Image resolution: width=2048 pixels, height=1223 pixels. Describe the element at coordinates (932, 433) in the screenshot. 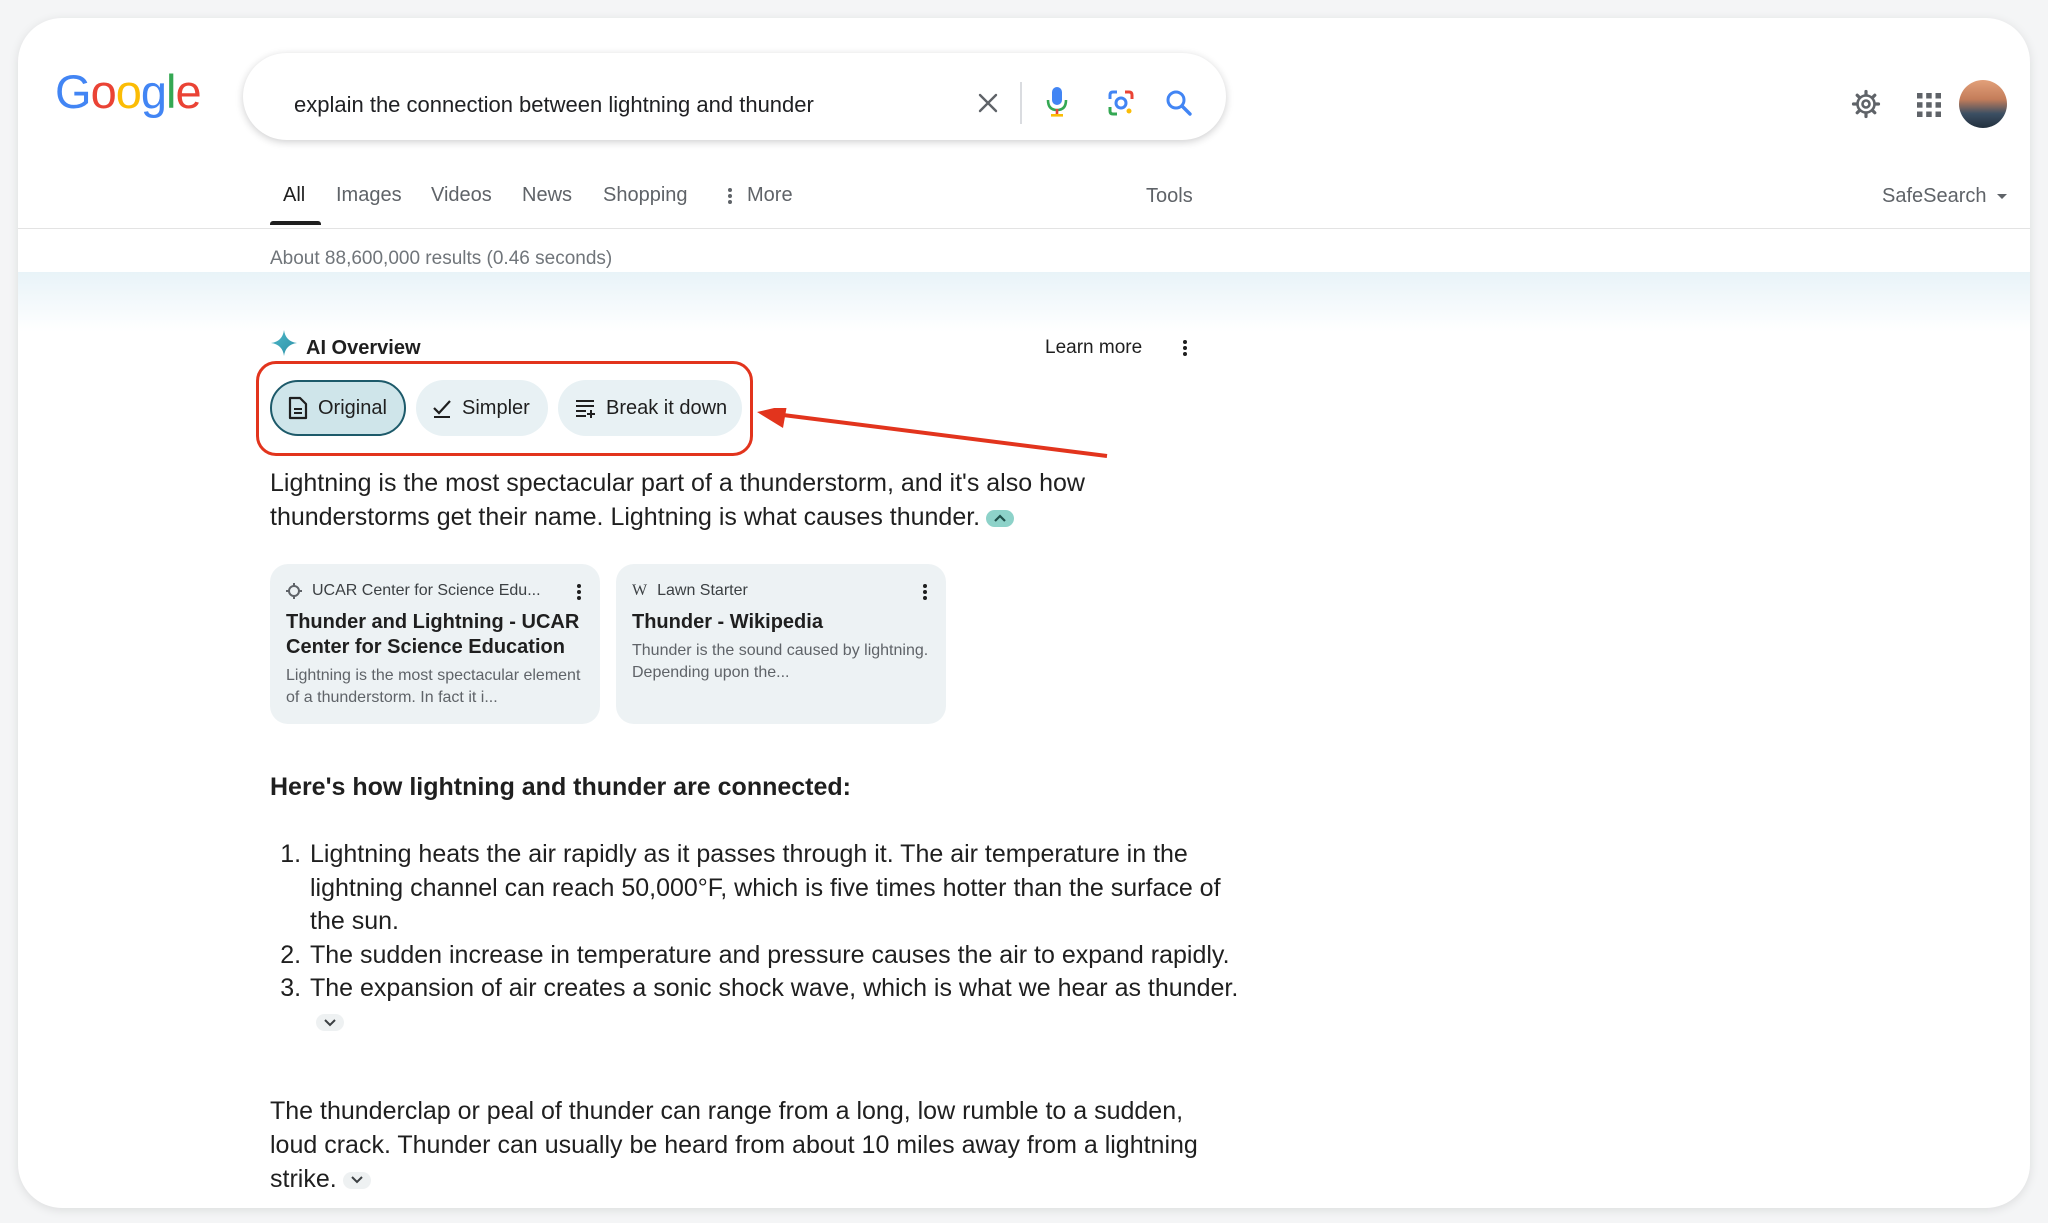

I see `annotation-arrow` at that location.